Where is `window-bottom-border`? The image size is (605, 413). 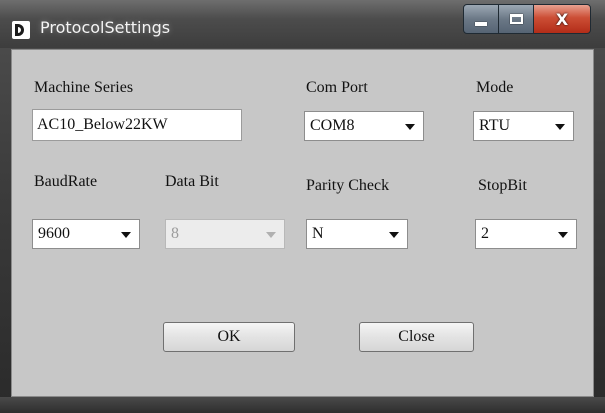 window-bottom-border is located at coordinates (302, 405).